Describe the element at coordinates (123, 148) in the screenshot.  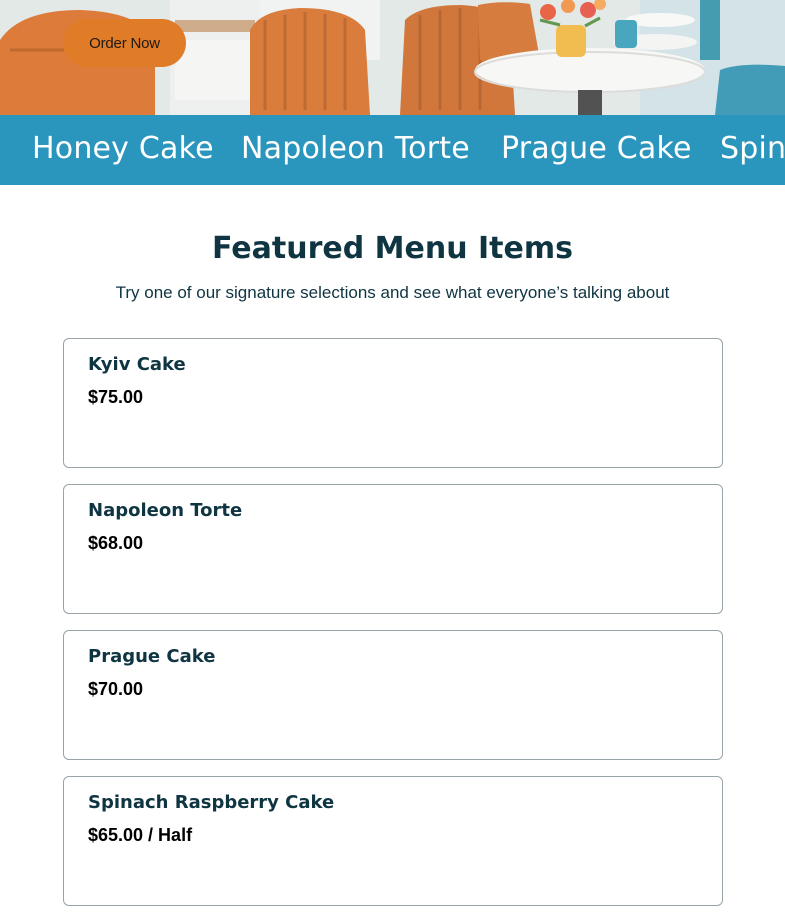
I see `marquee-item: Honey Cake` at that location.